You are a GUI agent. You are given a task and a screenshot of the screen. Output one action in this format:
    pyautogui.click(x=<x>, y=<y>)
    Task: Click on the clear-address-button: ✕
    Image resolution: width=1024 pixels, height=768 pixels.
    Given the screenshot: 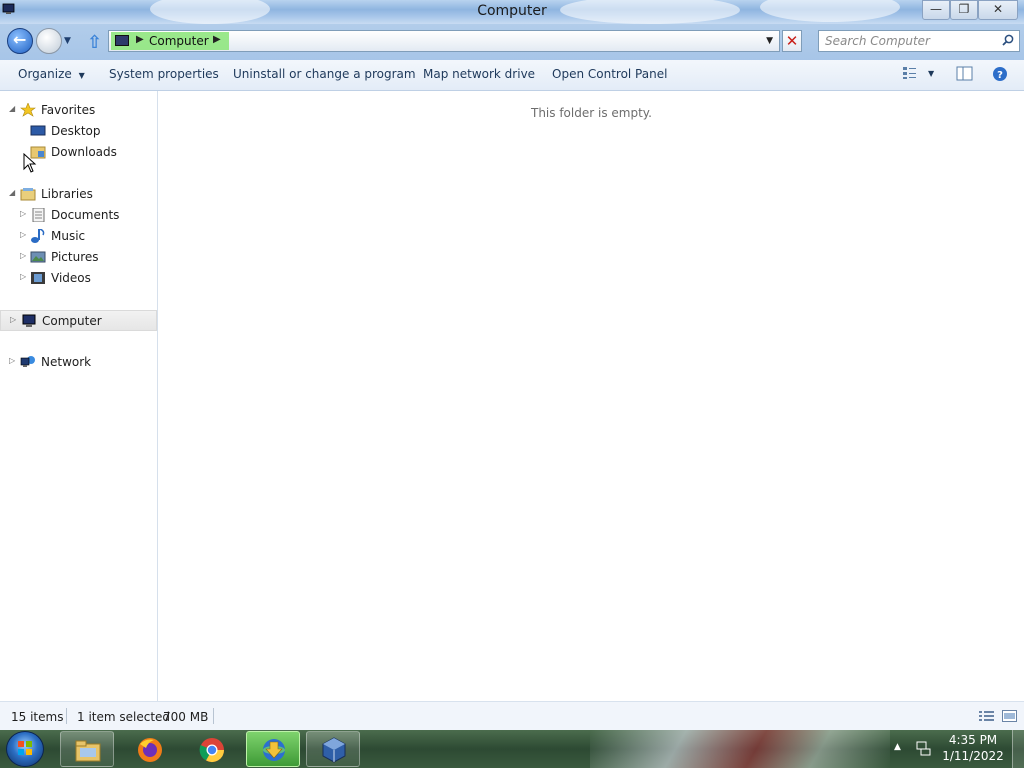 What is the action you would take?
    pyautogui.click(x=792, y=41)
    